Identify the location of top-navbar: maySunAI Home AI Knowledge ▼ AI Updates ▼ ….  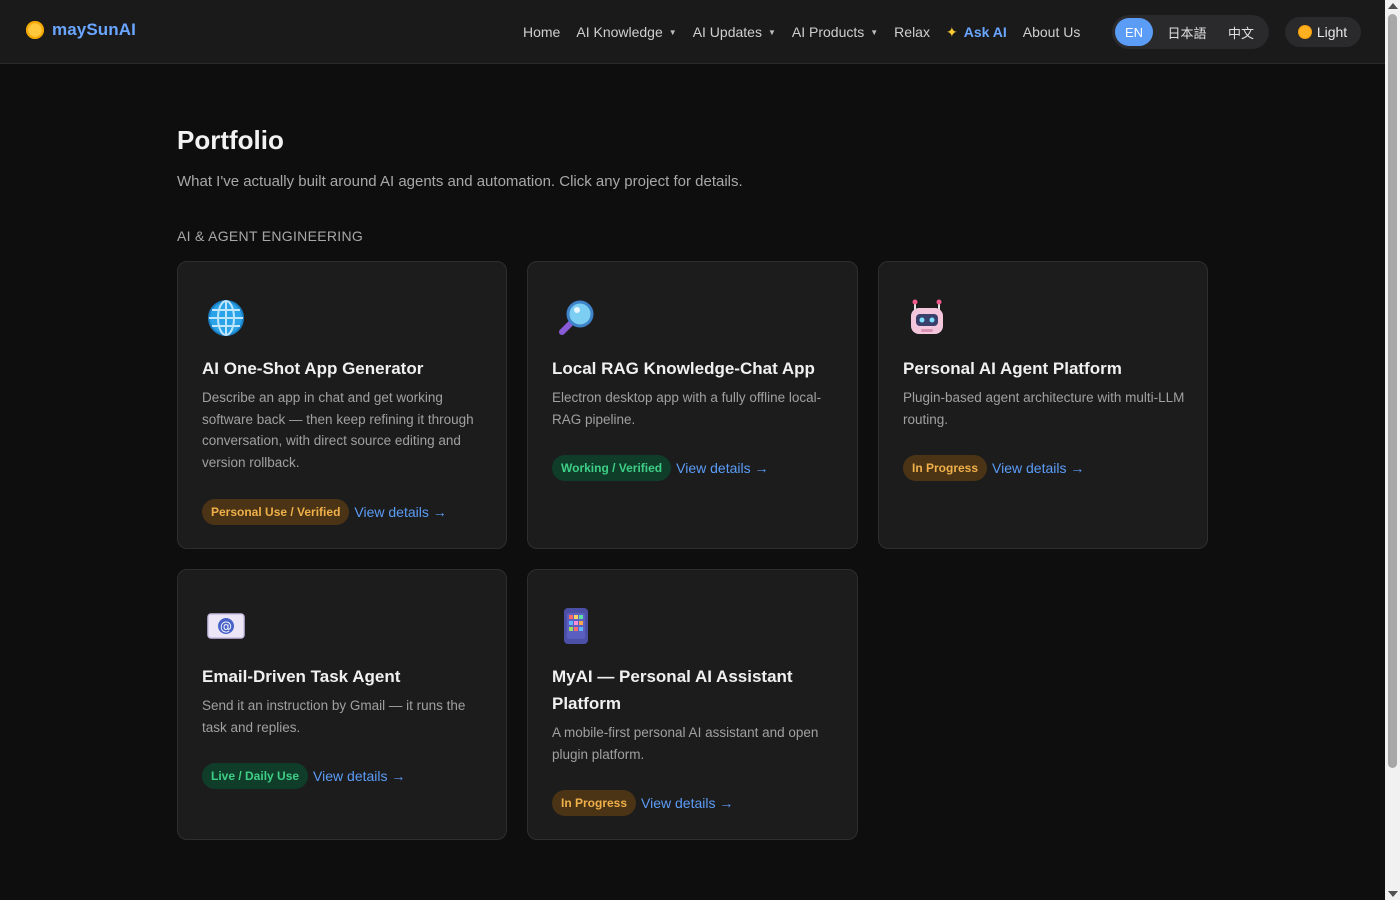
(692, 32).